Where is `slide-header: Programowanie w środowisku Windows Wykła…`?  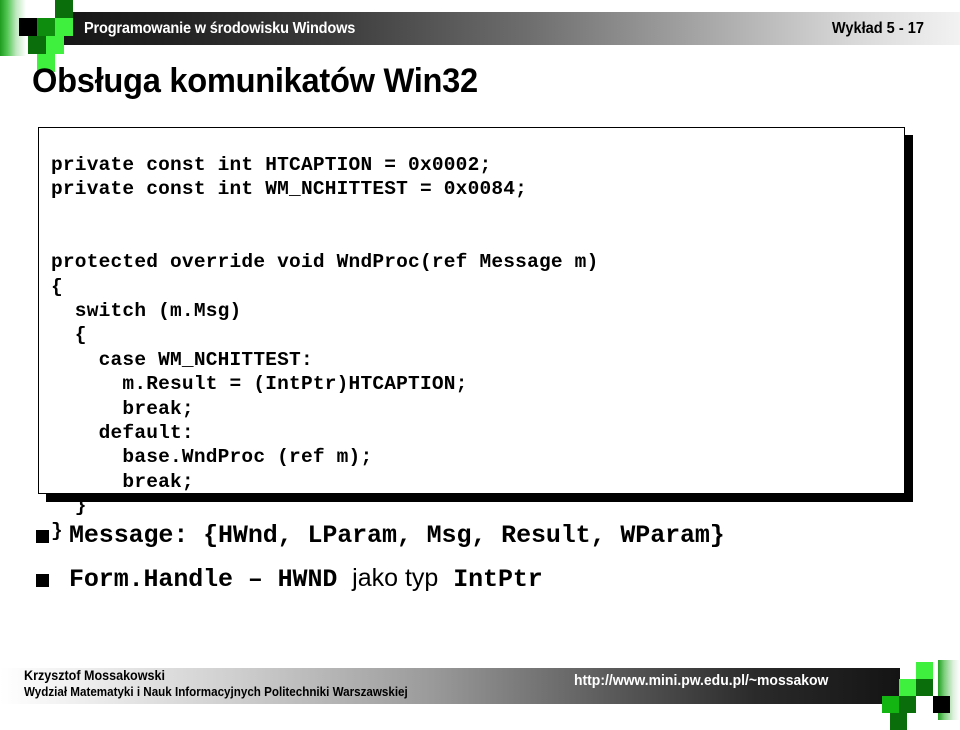 slide-header: Programowanie w środowisku Windows Wykła… is located at coordinates (480, 36).